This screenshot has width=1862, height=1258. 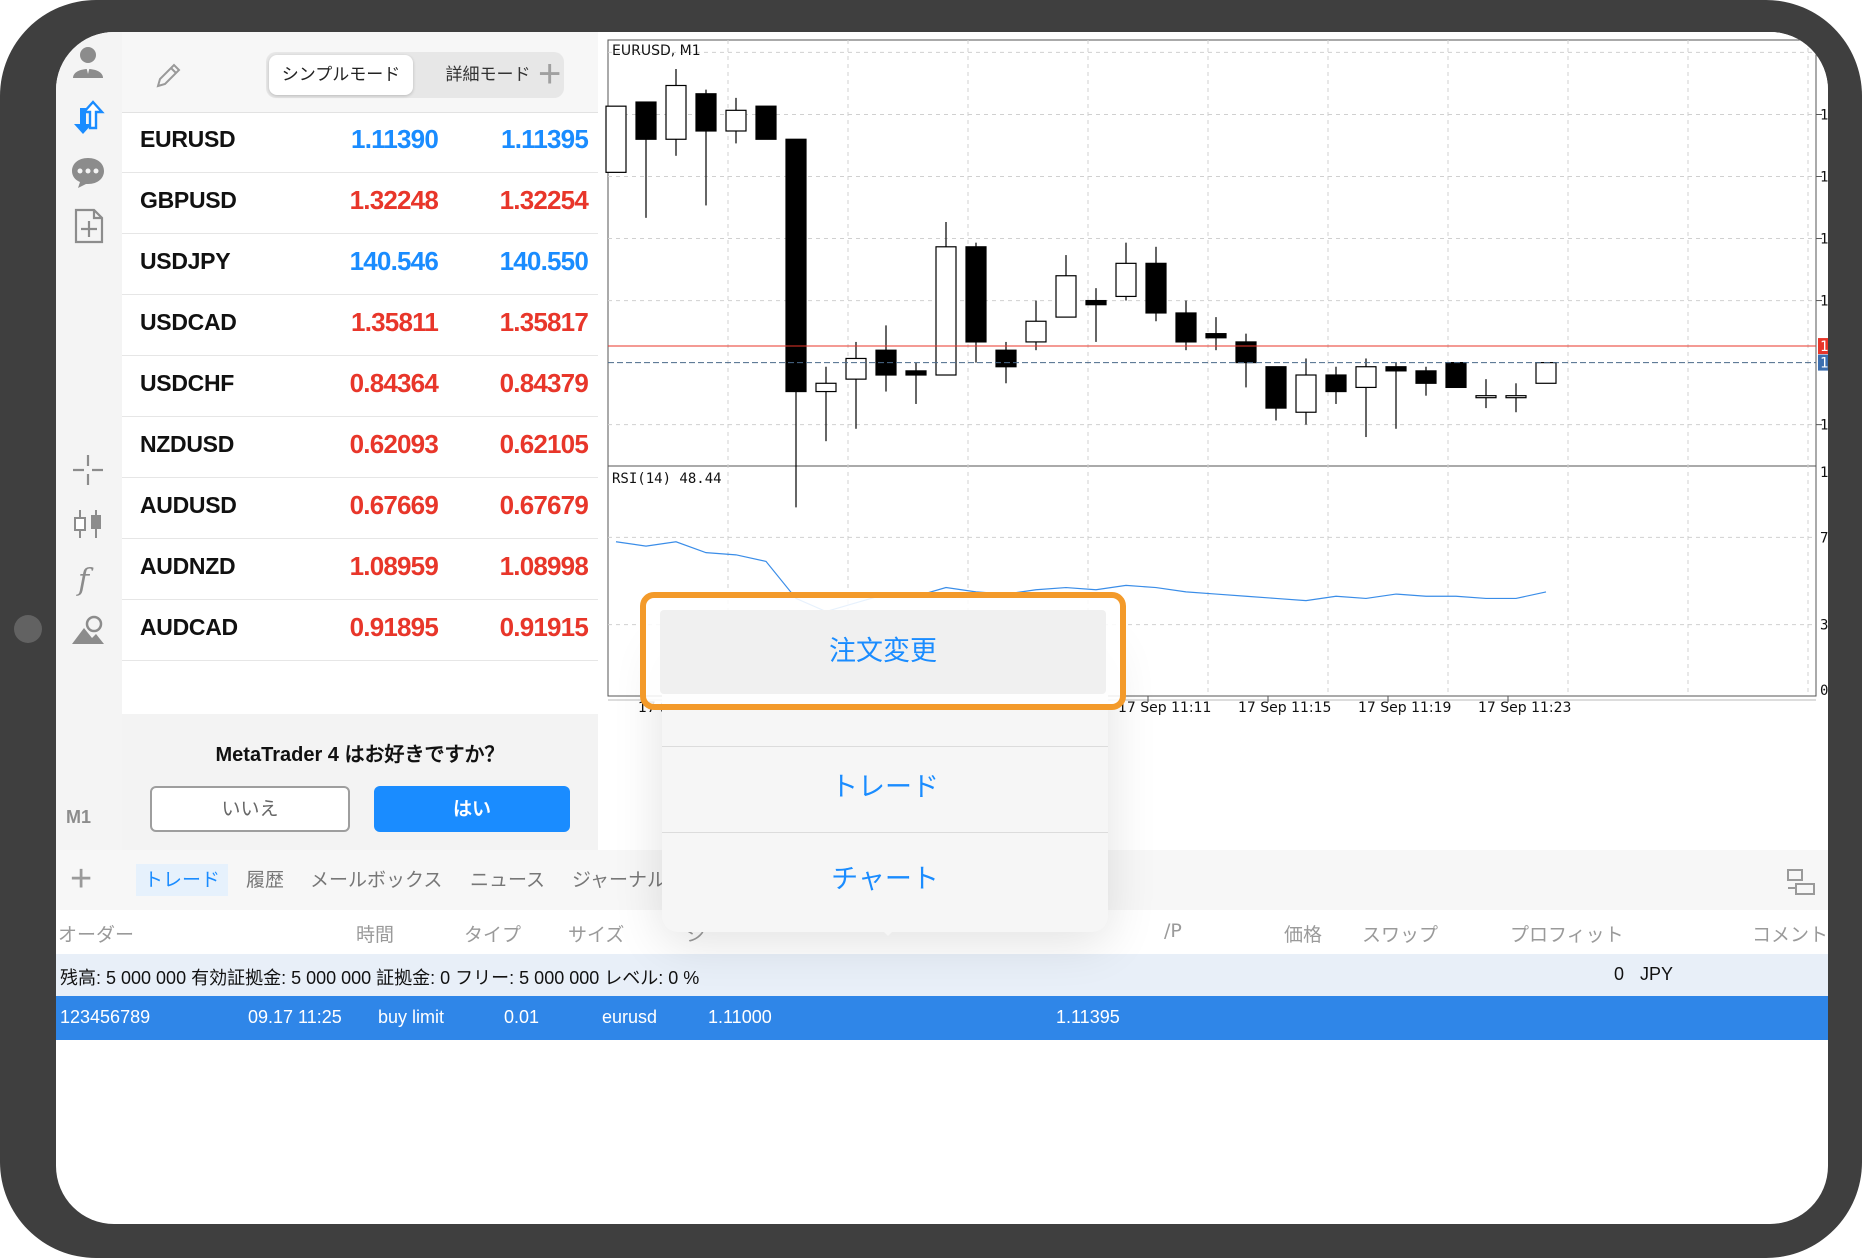 I want to click on quote-row: AUDNZD 1.08959 1.08998, so click(x=360, y=569).